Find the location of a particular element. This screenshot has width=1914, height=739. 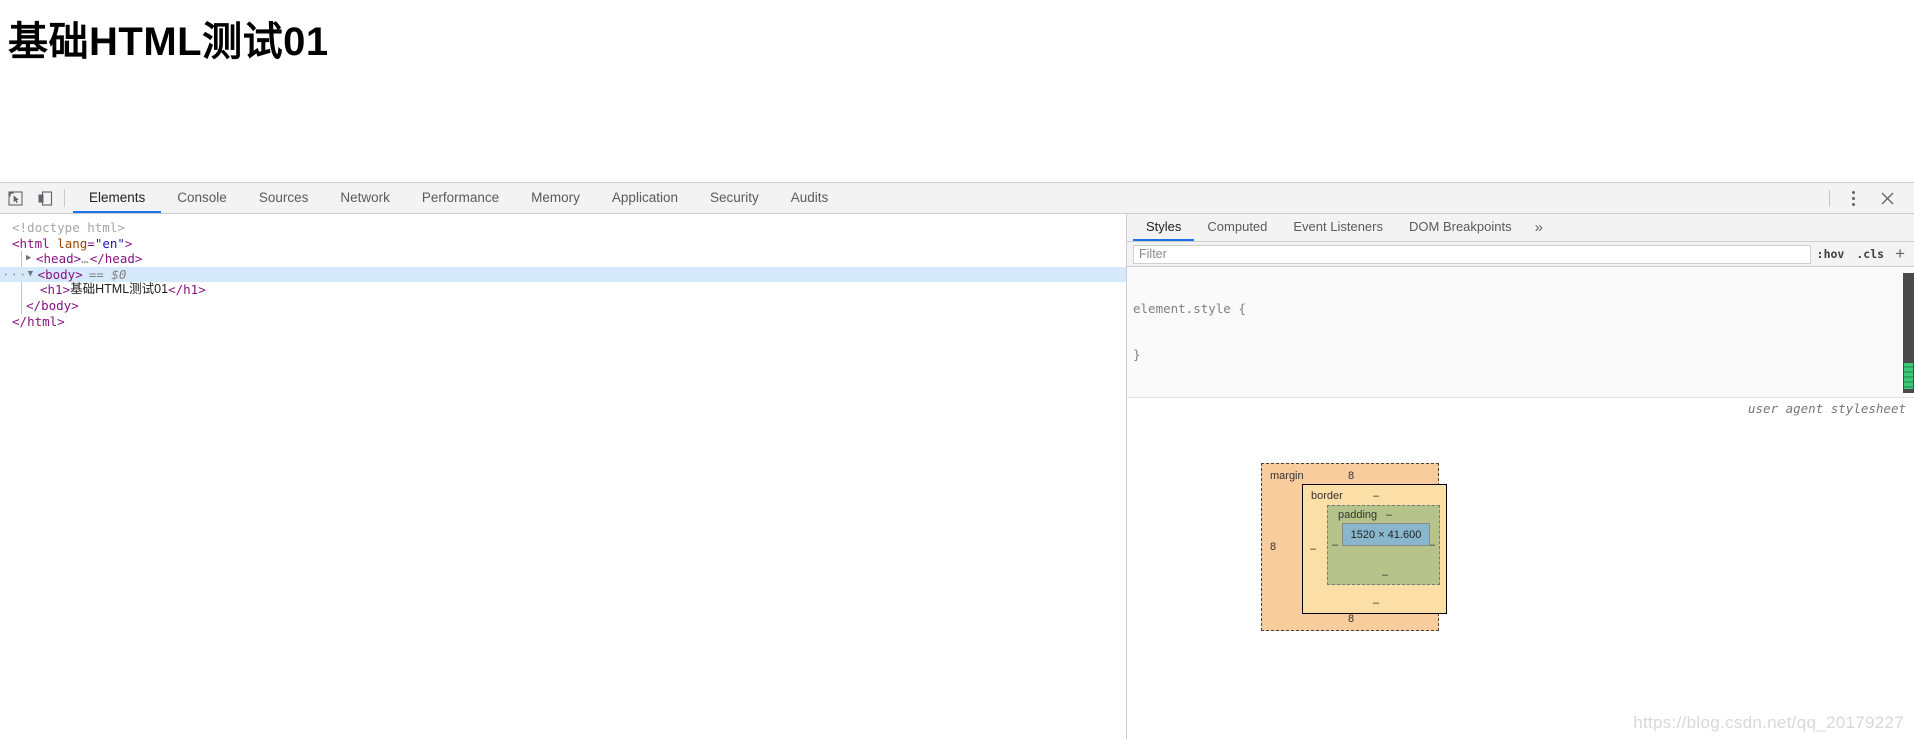

more-options-icon is located at coordinates (1853, 198).